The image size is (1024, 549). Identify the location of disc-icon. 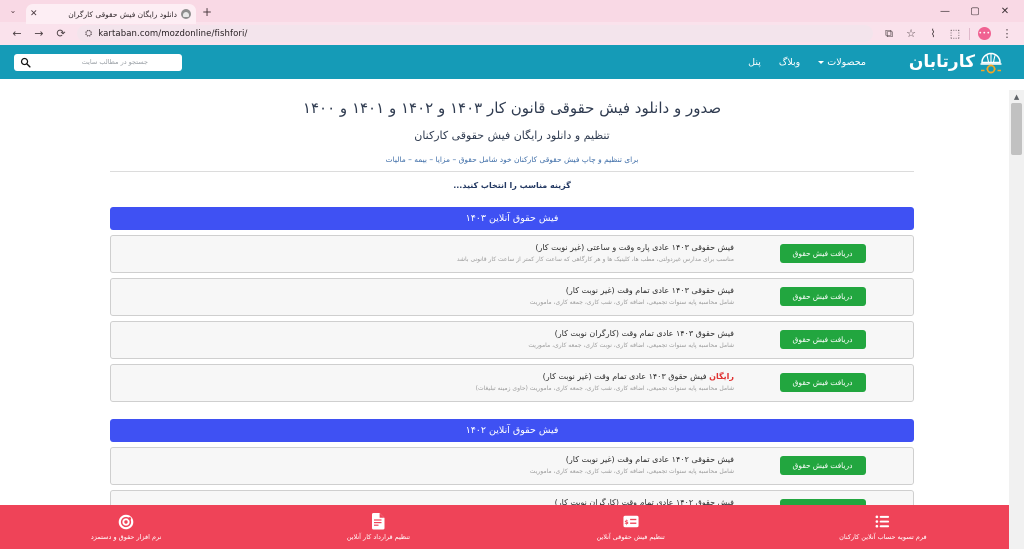
(126, 521).